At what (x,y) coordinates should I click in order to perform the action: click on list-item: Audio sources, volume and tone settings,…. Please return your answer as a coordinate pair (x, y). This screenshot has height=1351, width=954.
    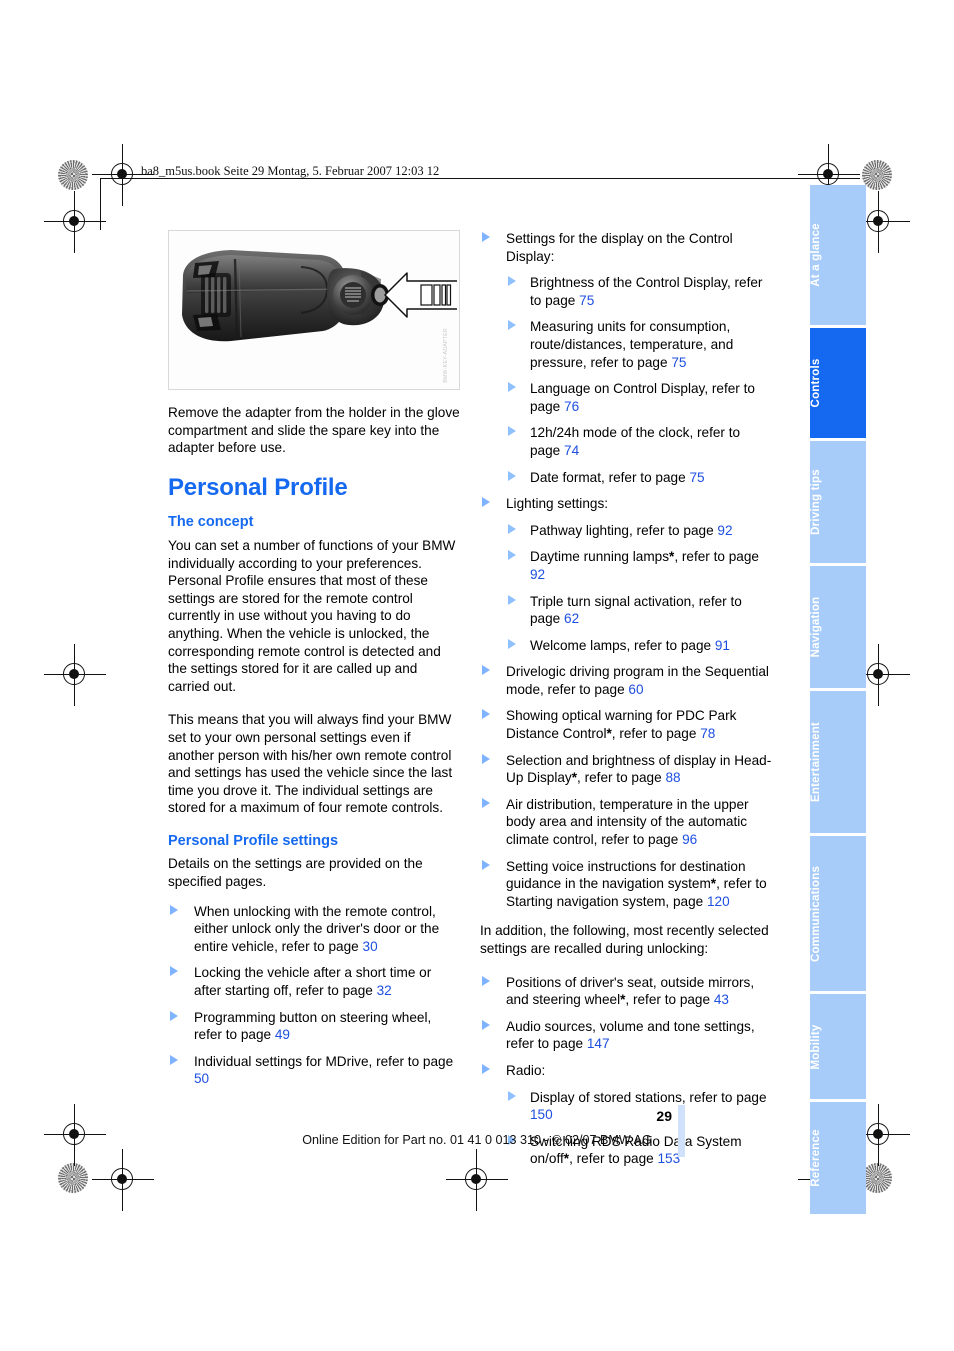
    Looking at the image, I should click on (626, 1035).